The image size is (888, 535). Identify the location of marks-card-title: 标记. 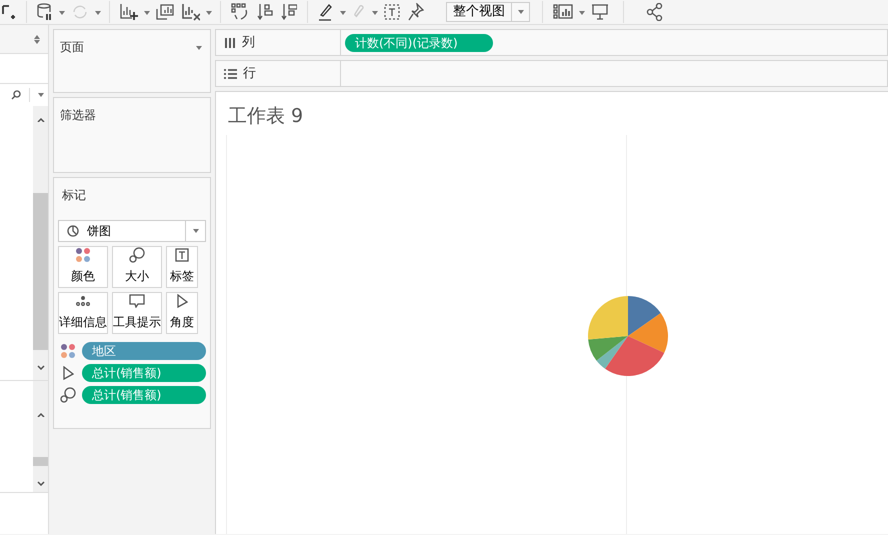
(74, 195).